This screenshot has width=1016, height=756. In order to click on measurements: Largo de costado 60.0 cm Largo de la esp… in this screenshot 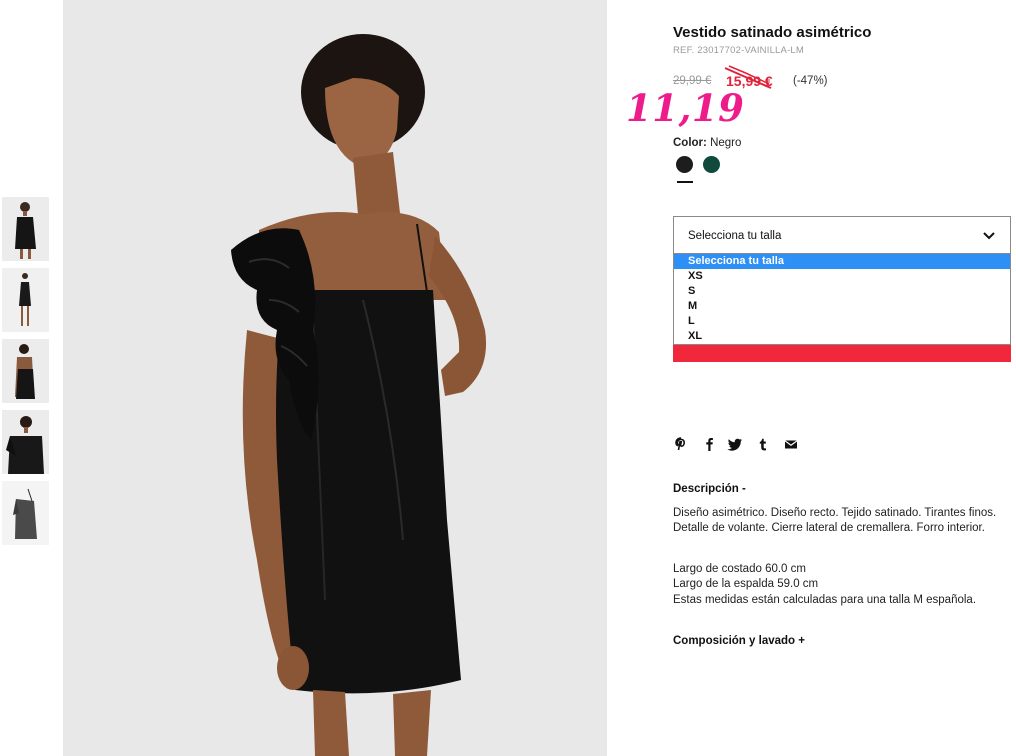, I will do `click(843, 585)`.